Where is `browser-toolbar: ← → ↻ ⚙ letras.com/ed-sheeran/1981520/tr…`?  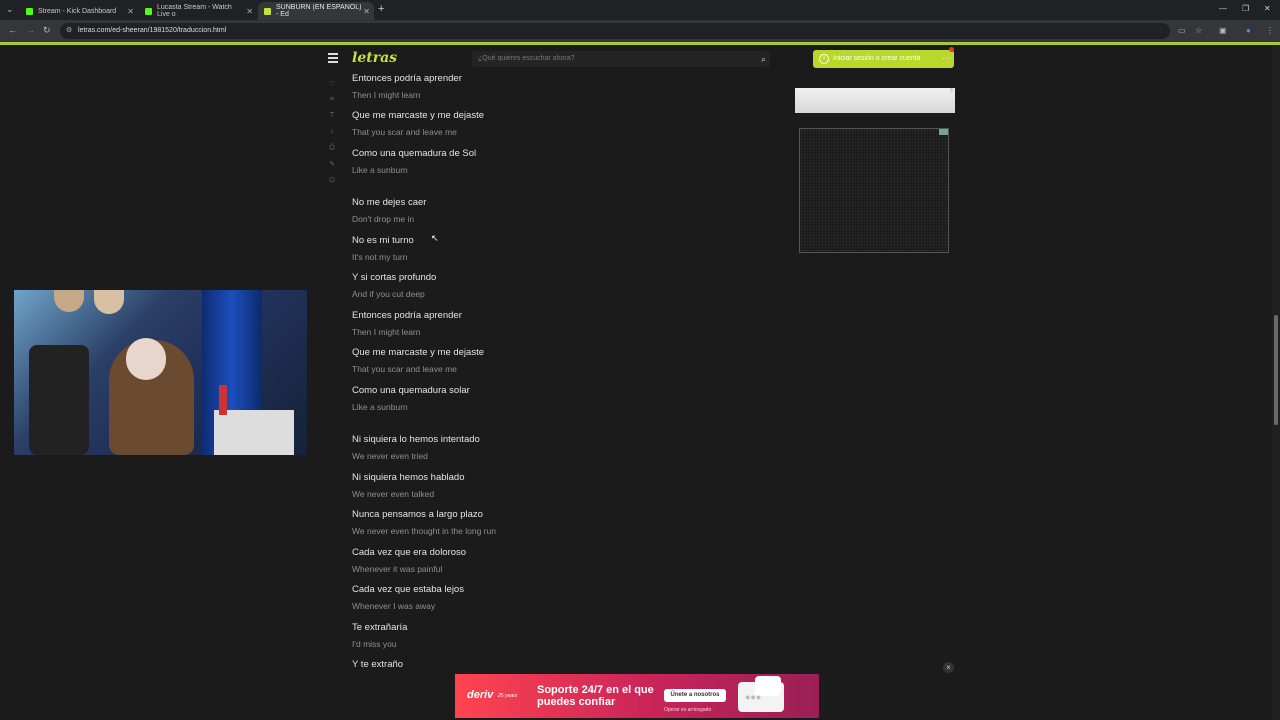 browser-toolbar: ← → ↻ ⚙ letras.com/ed-sheeran/1981520/tr… is located at coordinates (640, 31).